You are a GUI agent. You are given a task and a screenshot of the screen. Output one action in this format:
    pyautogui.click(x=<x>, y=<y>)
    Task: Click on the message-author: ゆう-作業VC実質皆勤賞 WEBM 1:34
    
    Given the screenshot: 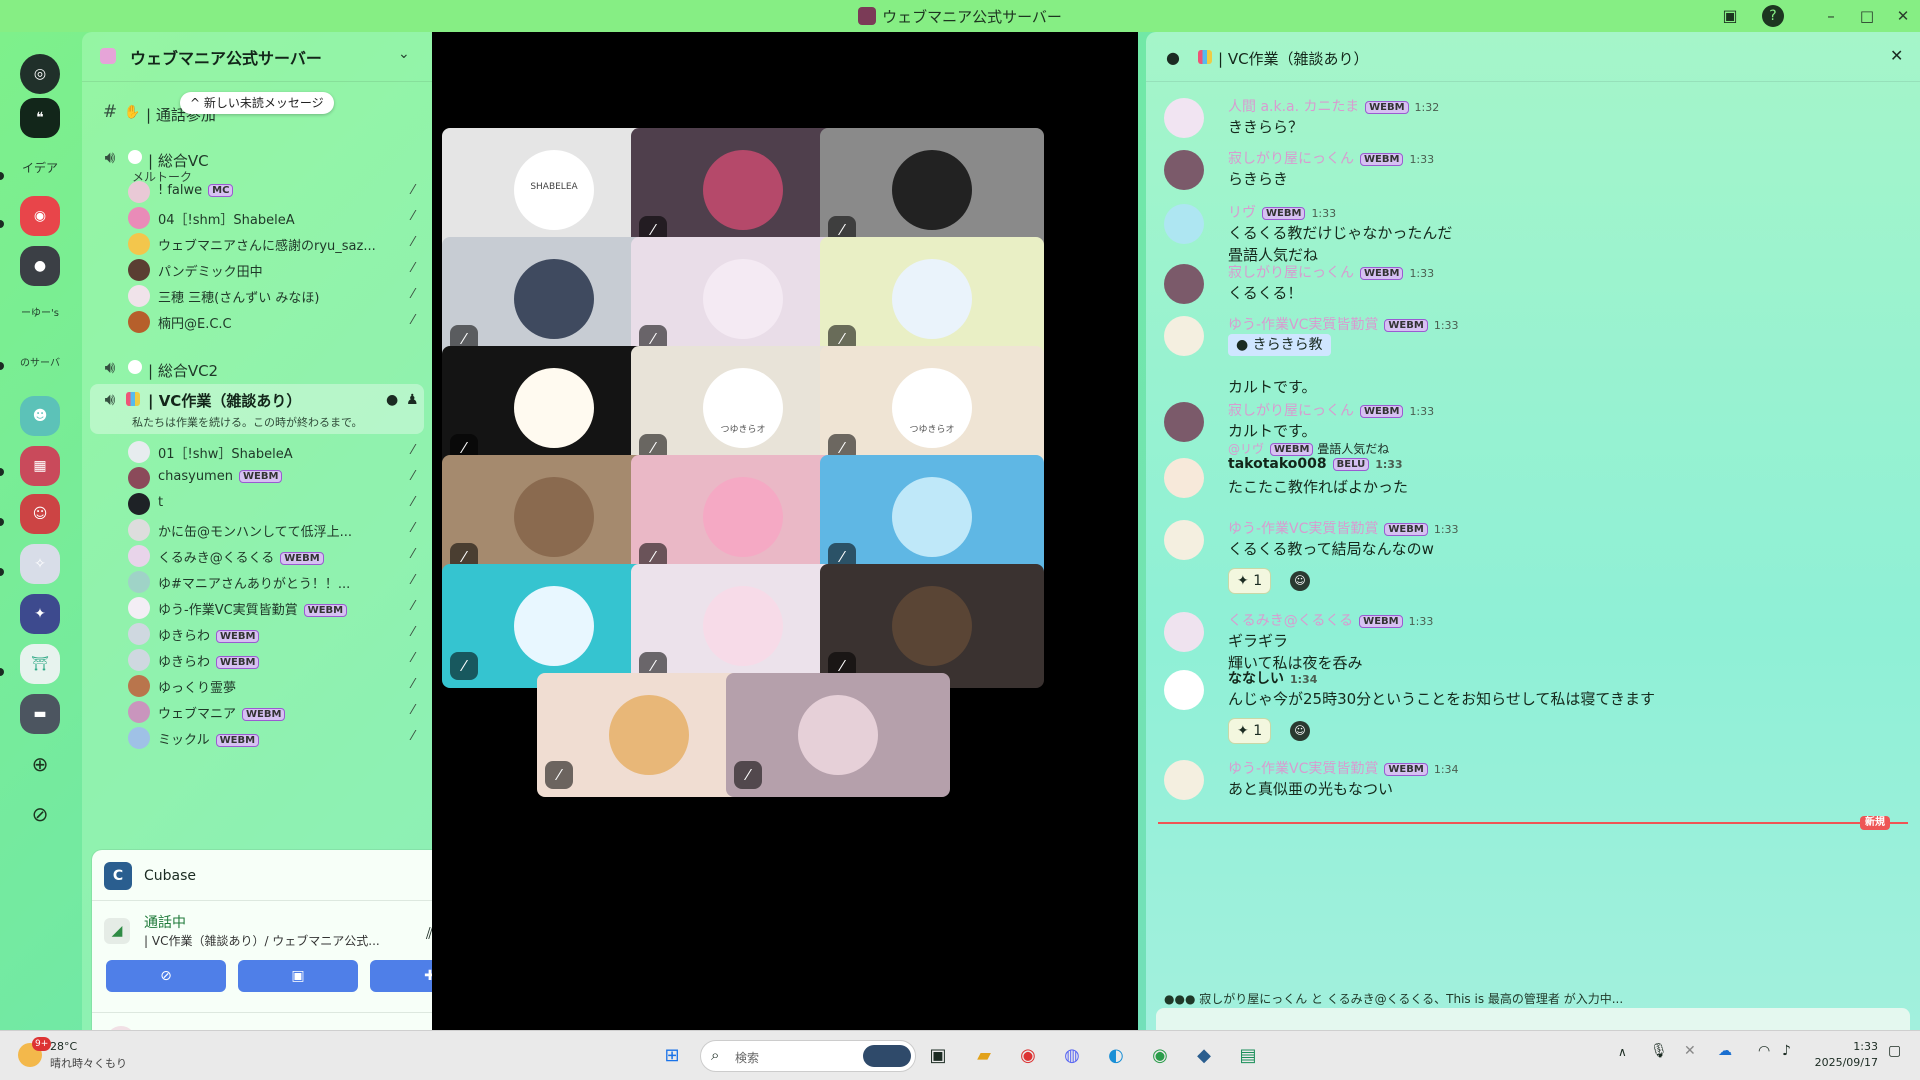 What is the action you would take?
    pyautogui.click(x=1343, y=768)
    